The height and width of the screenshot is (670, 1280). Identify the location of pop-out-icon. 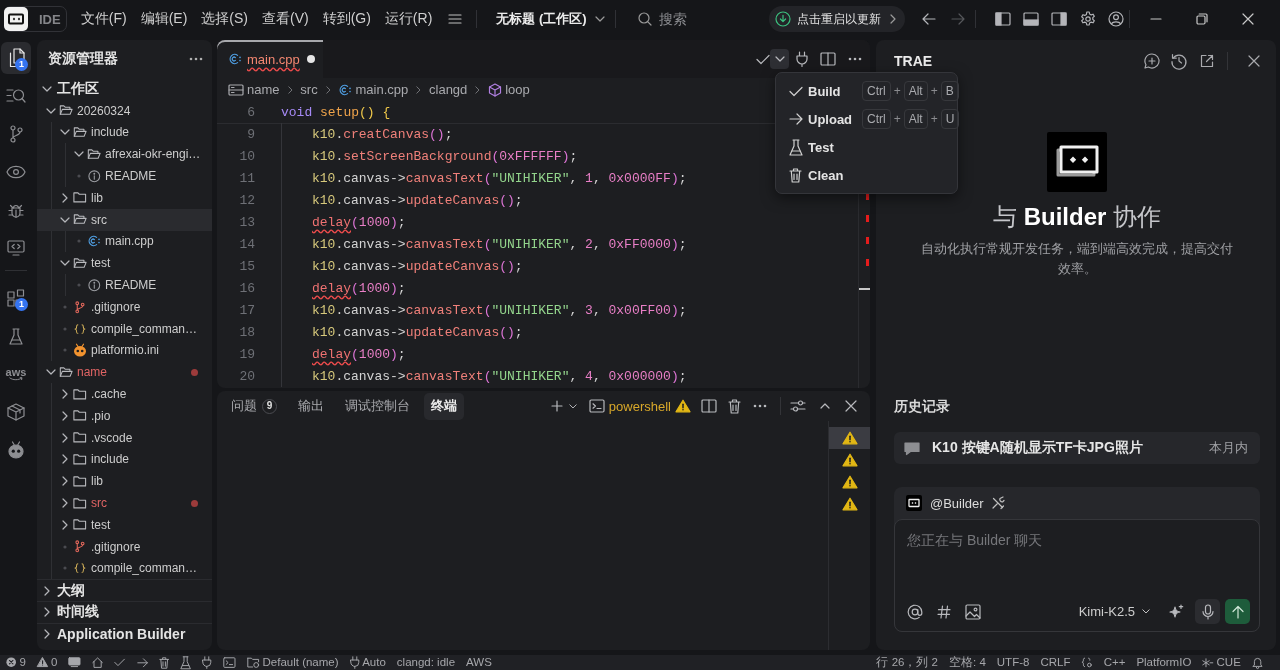
(1207, 61).